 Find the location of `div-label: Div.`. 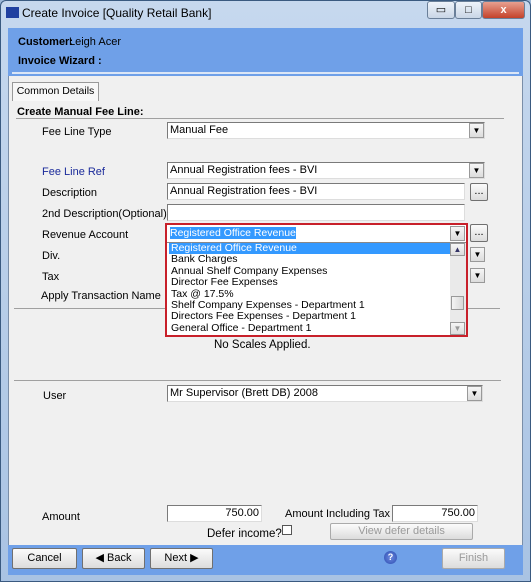

div-label: Div. is located at coordinates (51, 256).